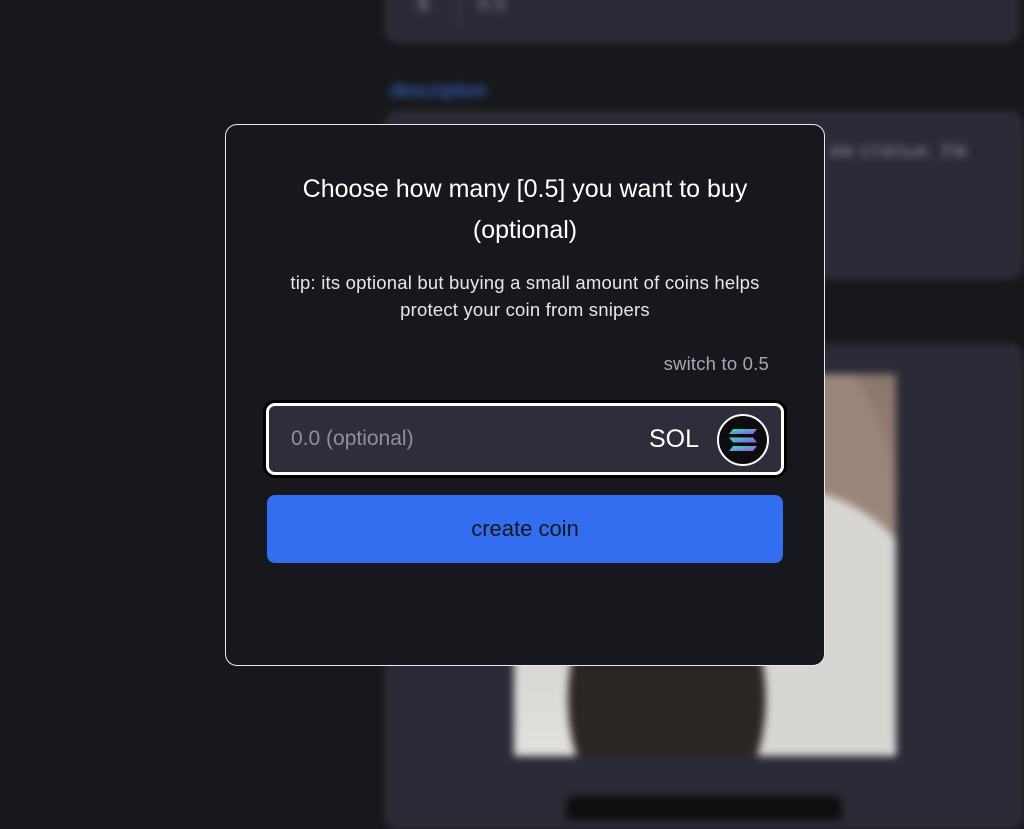 The width and height of the screenshot is (1024, 829). Describe the element at coordinates (438, 91) in the screenshot. I see `description-label: description` at that location.